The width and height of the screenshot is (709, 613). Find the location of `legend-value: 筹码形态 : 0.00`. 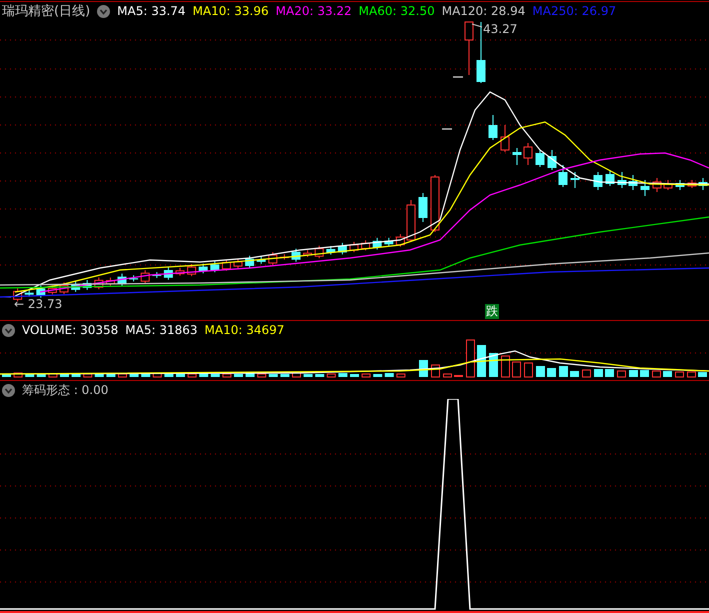

legend-value: 筹码形态 : 0.00 is located at coordinates (65, 390).